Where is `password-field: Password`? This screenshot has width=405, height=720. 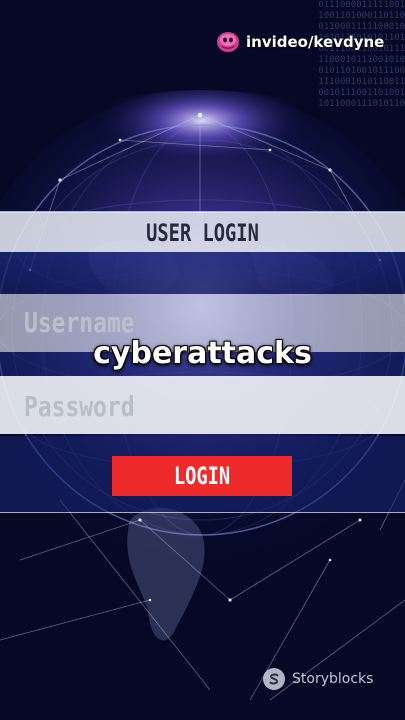
password-field: Password is located at coordinates (202, 405).